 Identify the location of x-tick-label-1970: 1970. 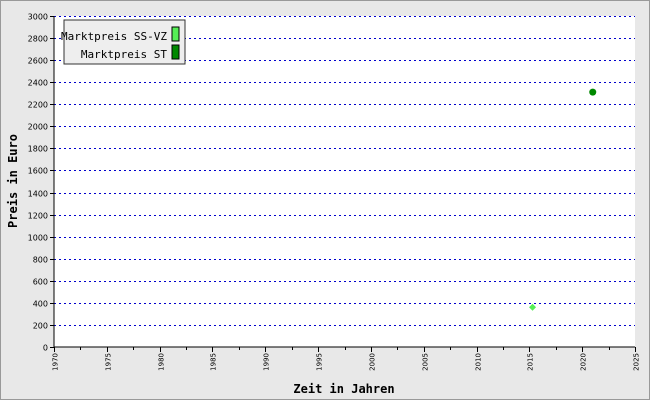
(56, 362).